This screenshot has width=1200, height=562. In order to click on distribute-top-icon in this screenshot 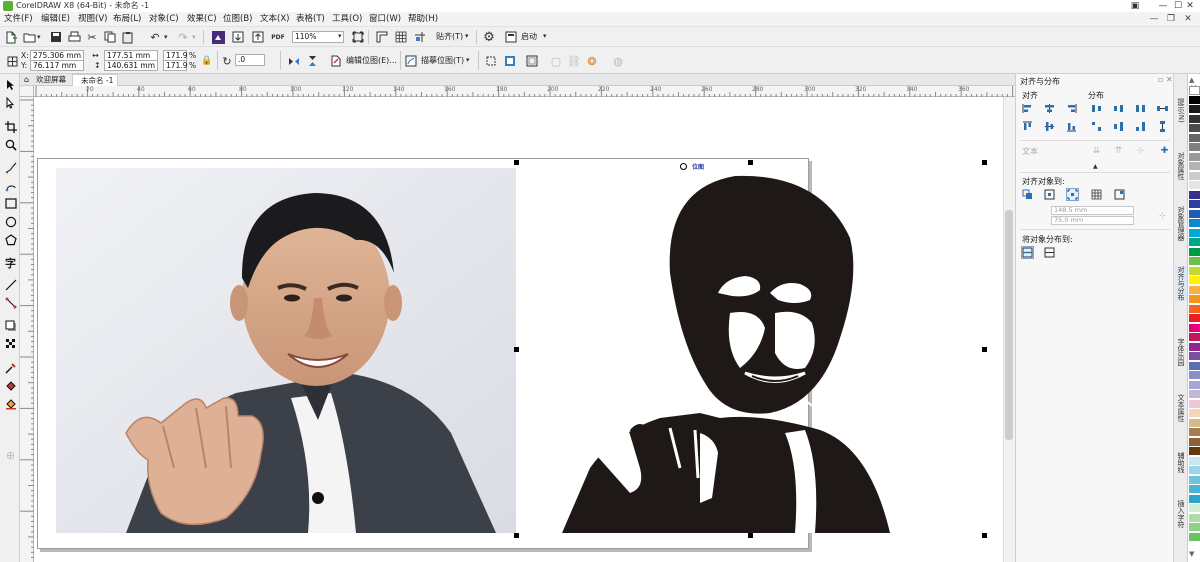, I will do `click(1096, 126)`.